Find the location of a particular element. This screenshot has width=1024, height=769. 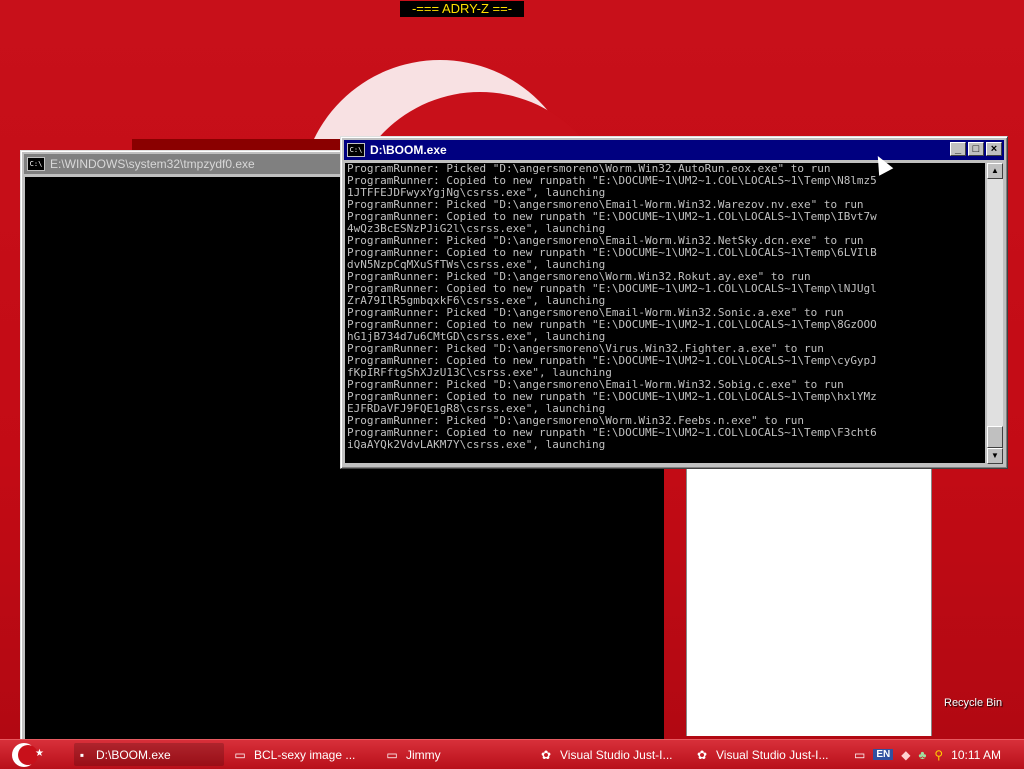

desktop-banner: -=== ADRY-Z ==- is located at coordinates (462, 9).